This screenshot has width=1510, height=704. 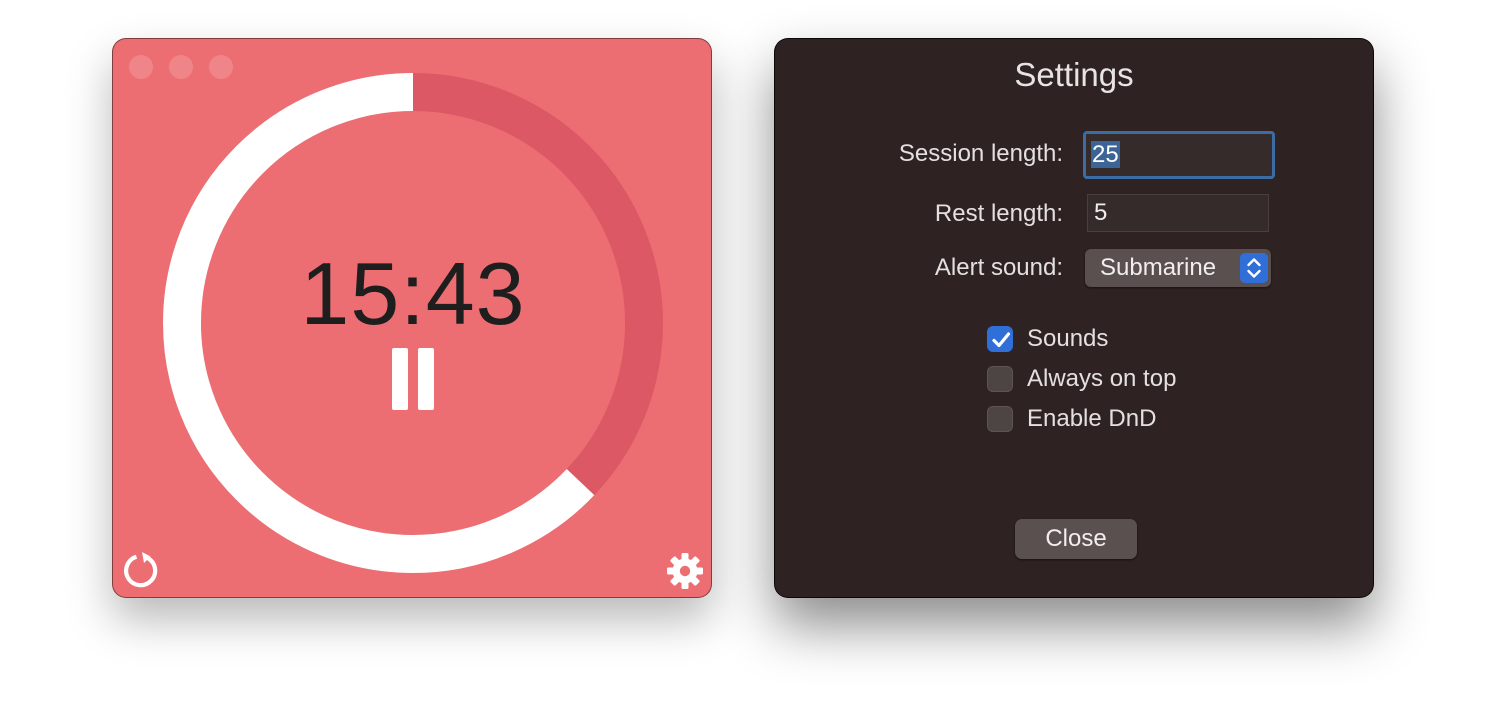 I want to click on chevron-up-down-icon, so click(x=1254, y=268).